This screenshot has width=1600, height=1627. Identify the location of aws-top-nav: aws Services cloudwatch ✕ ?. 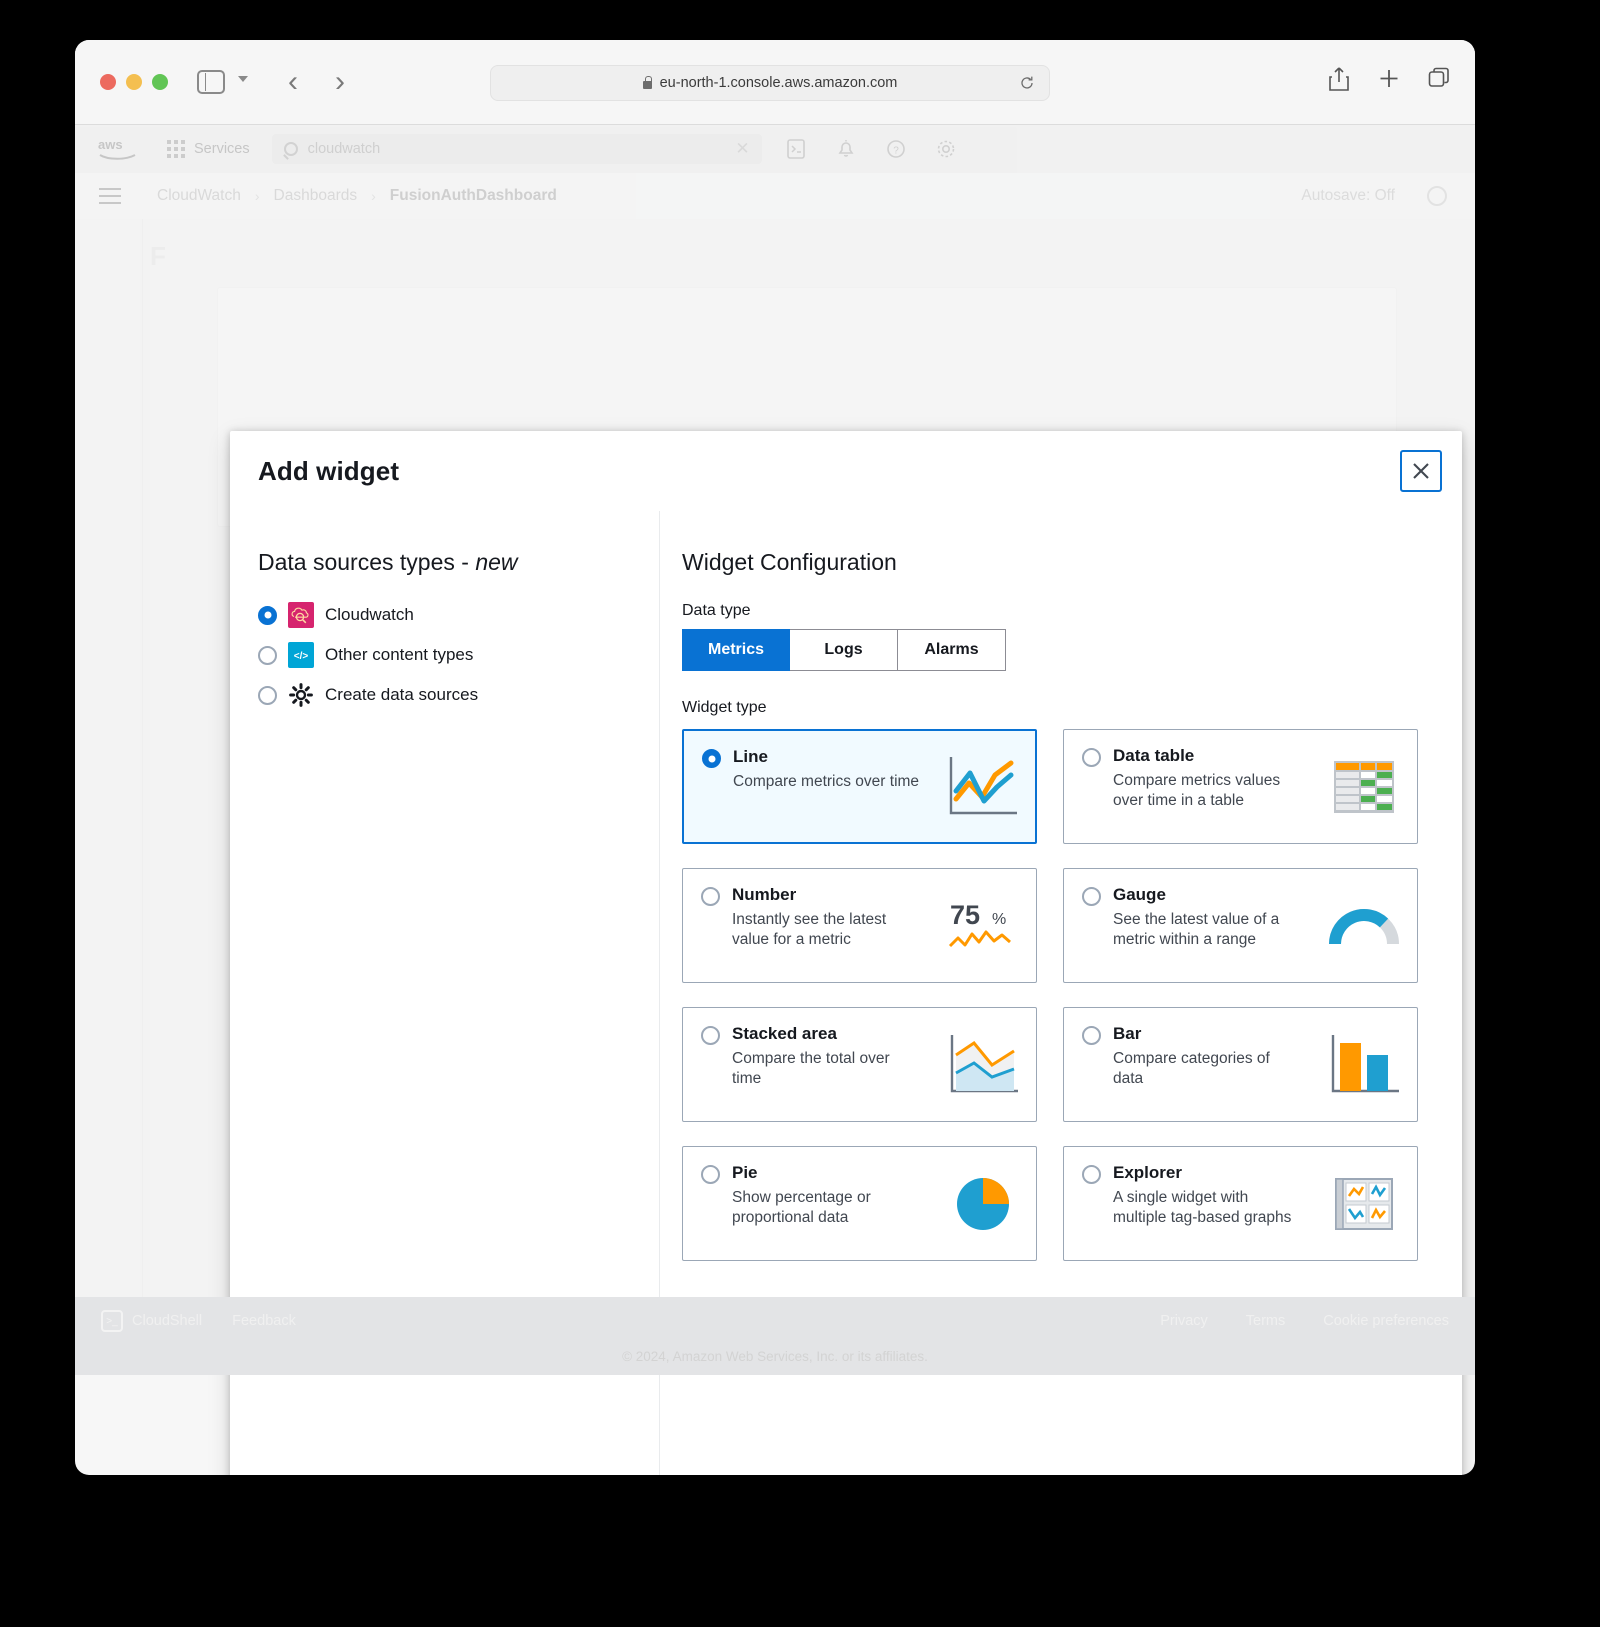
(775, 149).